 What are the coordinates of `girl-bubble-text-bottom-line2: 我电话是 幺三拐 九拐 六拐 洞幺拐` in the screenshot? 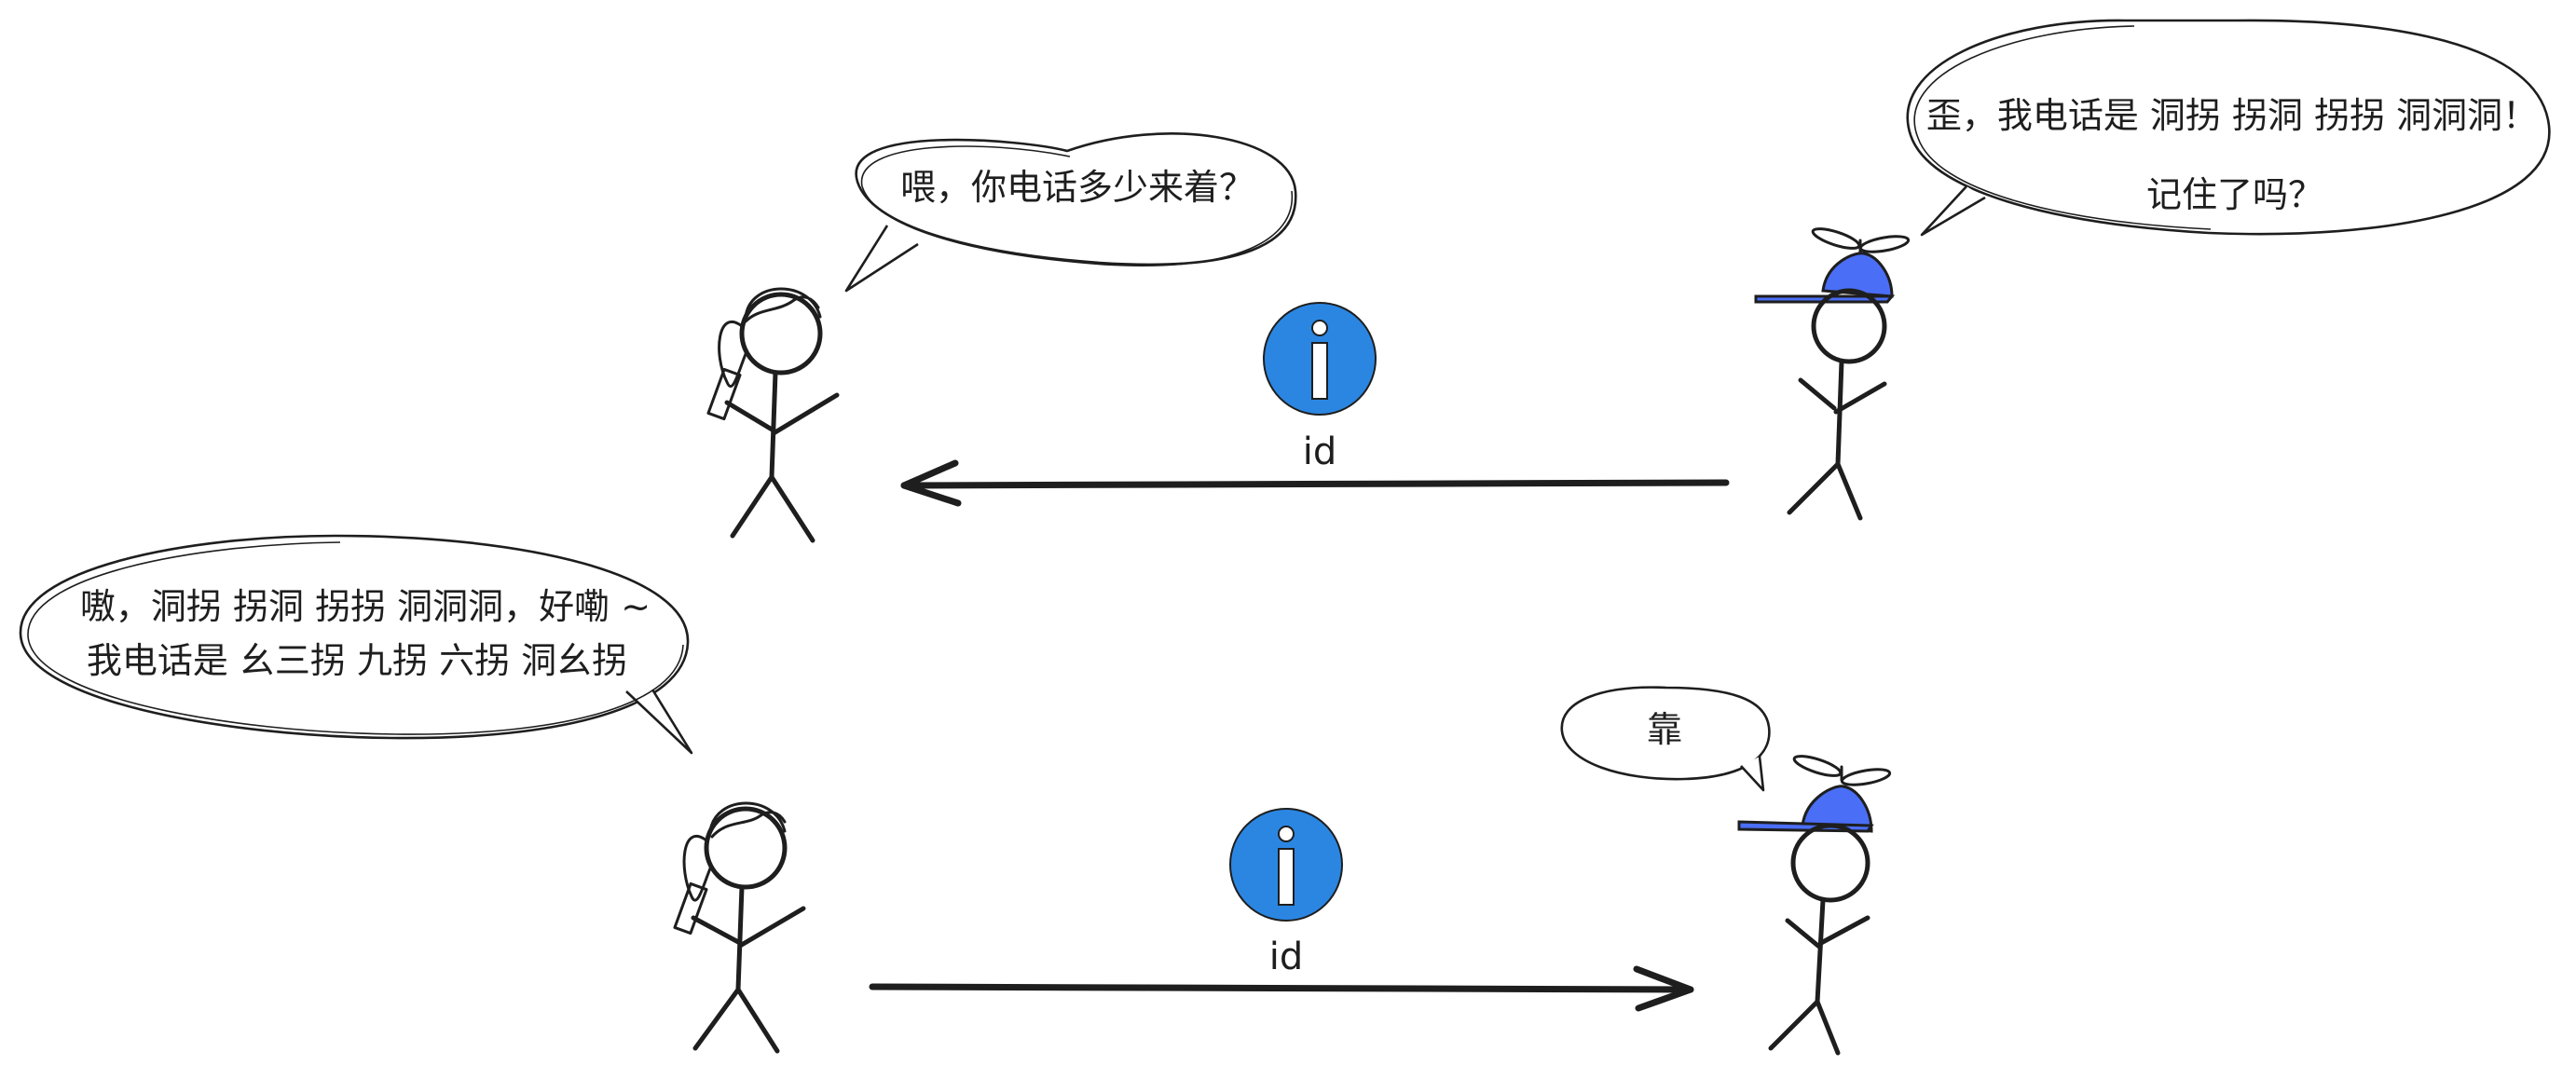 It's located at (357, 660).